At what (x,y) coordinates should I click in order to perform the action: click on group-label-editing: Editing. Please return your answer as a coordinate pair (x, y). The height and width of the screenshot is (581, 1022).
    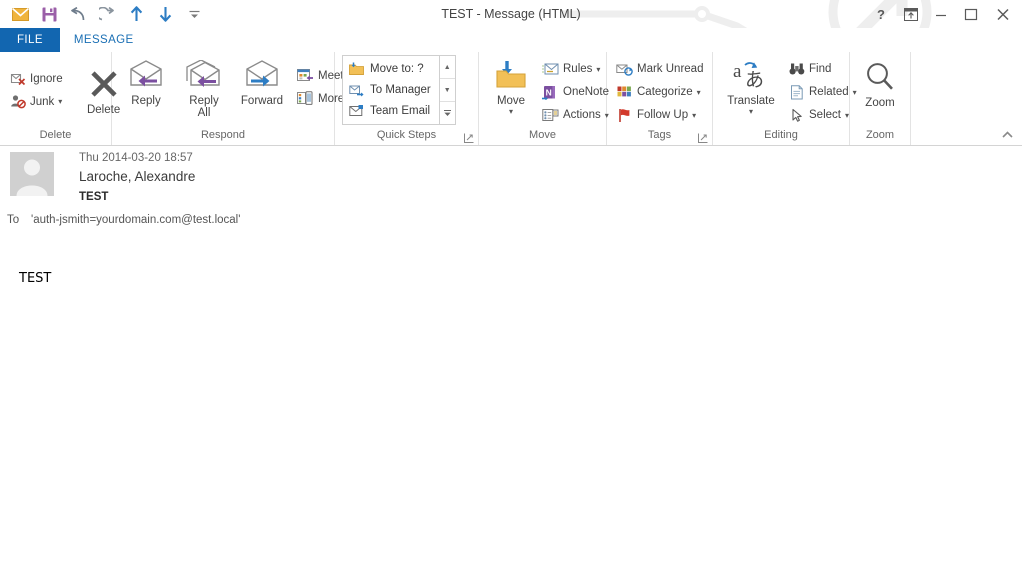
    Looking at the image, I should click on (781, 135).